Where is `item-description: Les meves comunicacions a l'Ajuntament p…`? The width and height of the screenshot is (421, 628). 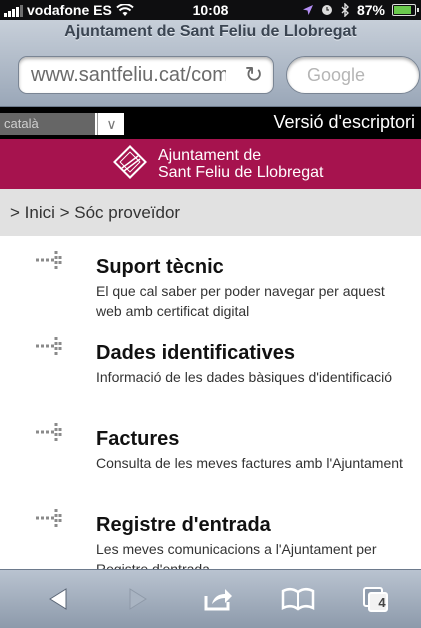
item-description: Les meves comunicacions a l'Ajuntament p… is located at coordinates (236, 555).